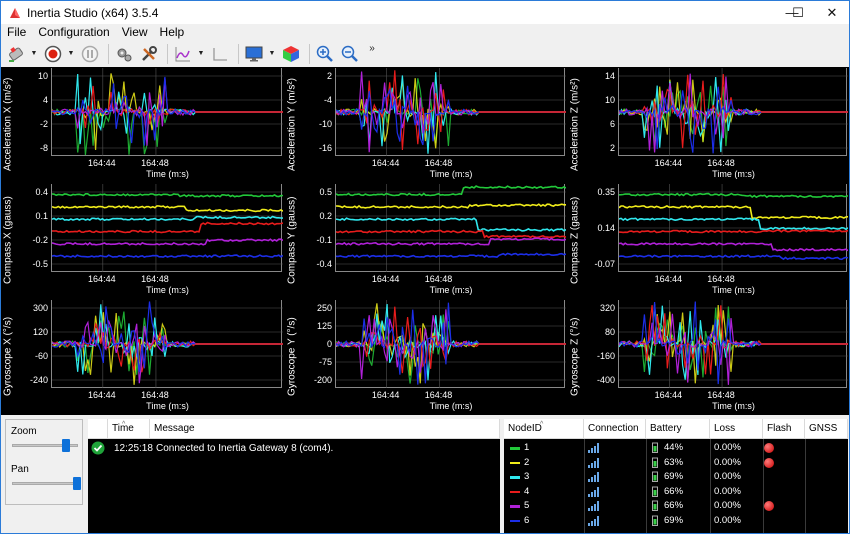 The width and height of the screenshot is (850, 534). Describe the element at coordinates (678, 429) in the screenshot. I see `battery-header: Battery` at that location.